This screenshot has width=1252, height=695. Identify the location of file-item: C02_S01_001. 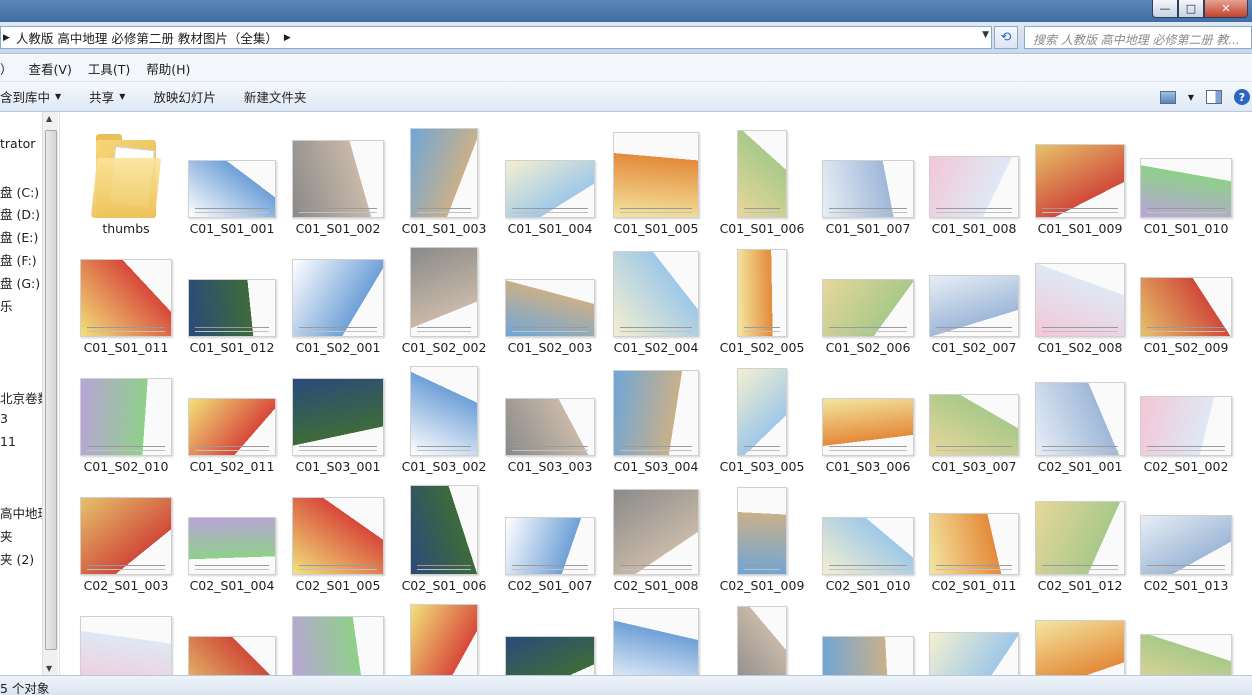
(1080, 415).